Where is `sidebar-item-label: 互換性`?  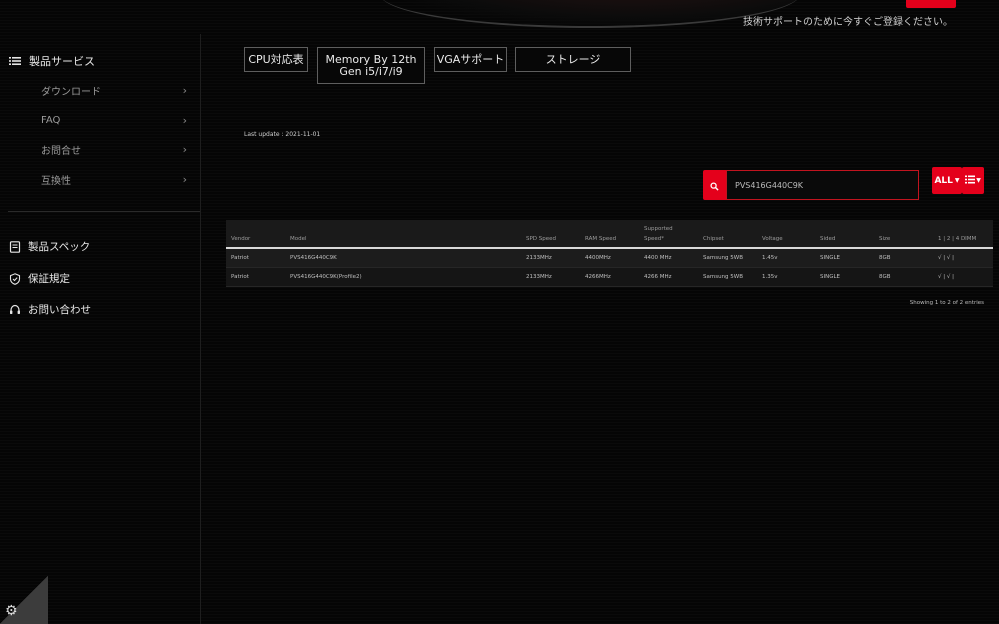 sidebar-item-label: 互換性 is located at coordinates (56, 181).